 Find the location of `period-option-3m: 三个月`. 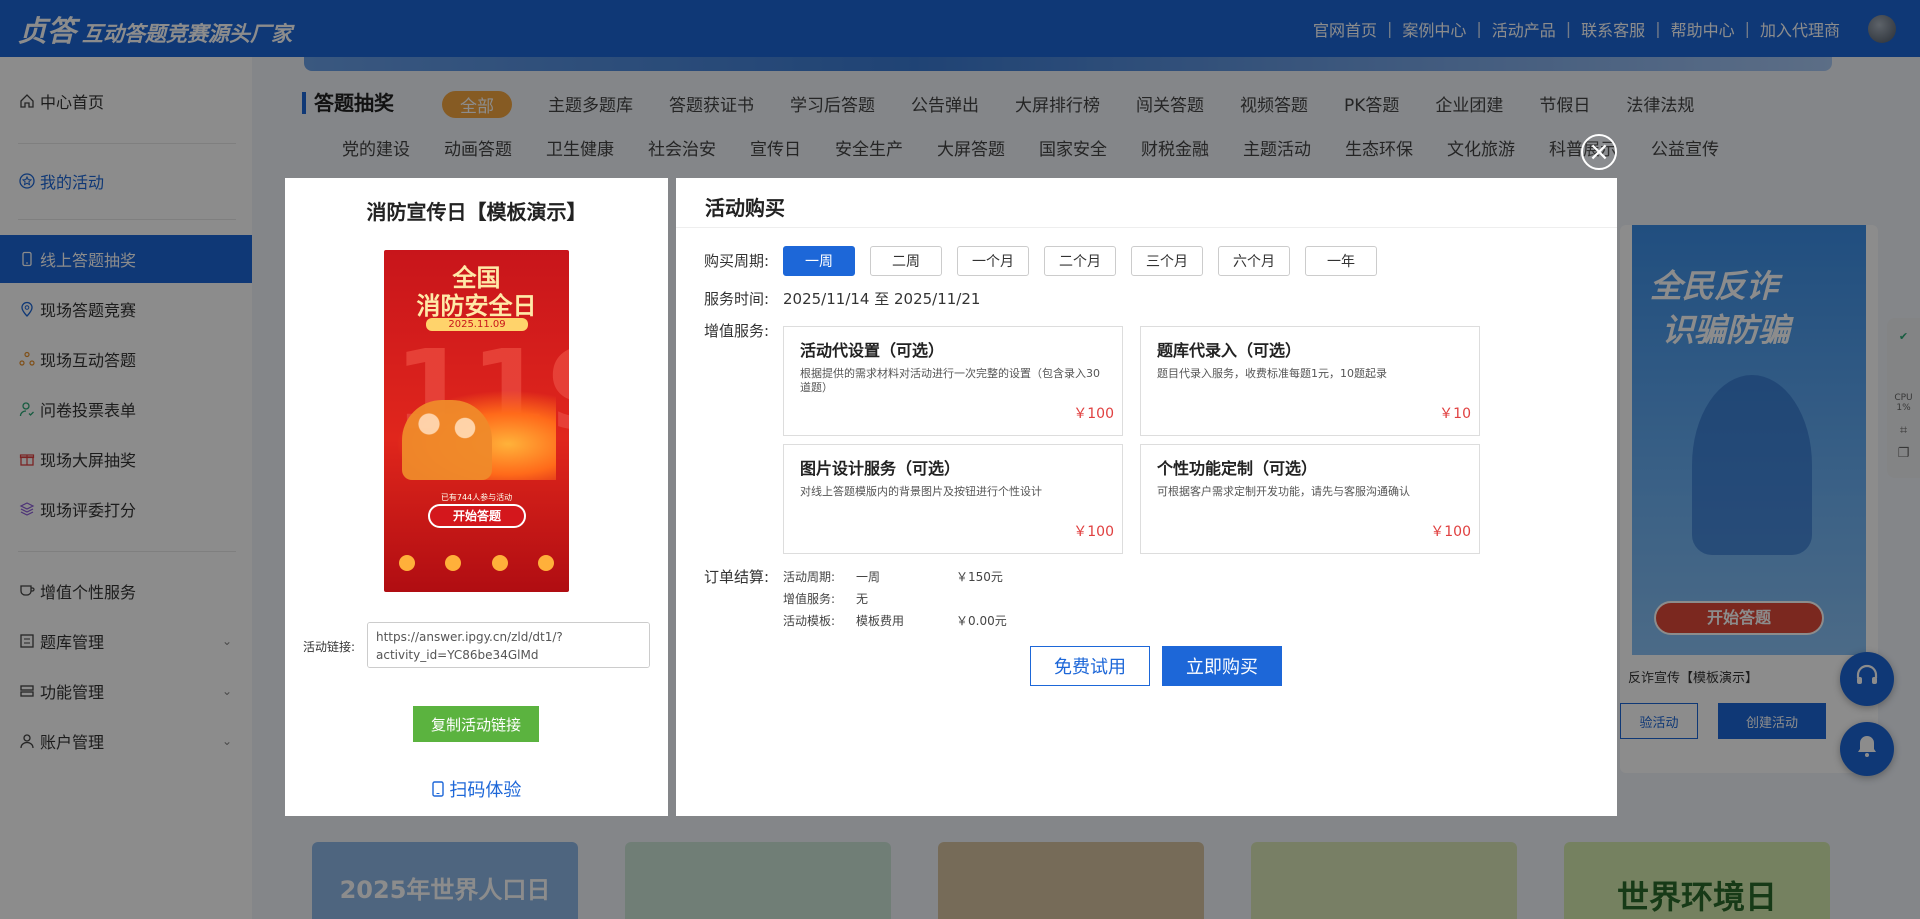

period-option-3m: 三个月 is located at coordinates (1167, 261).